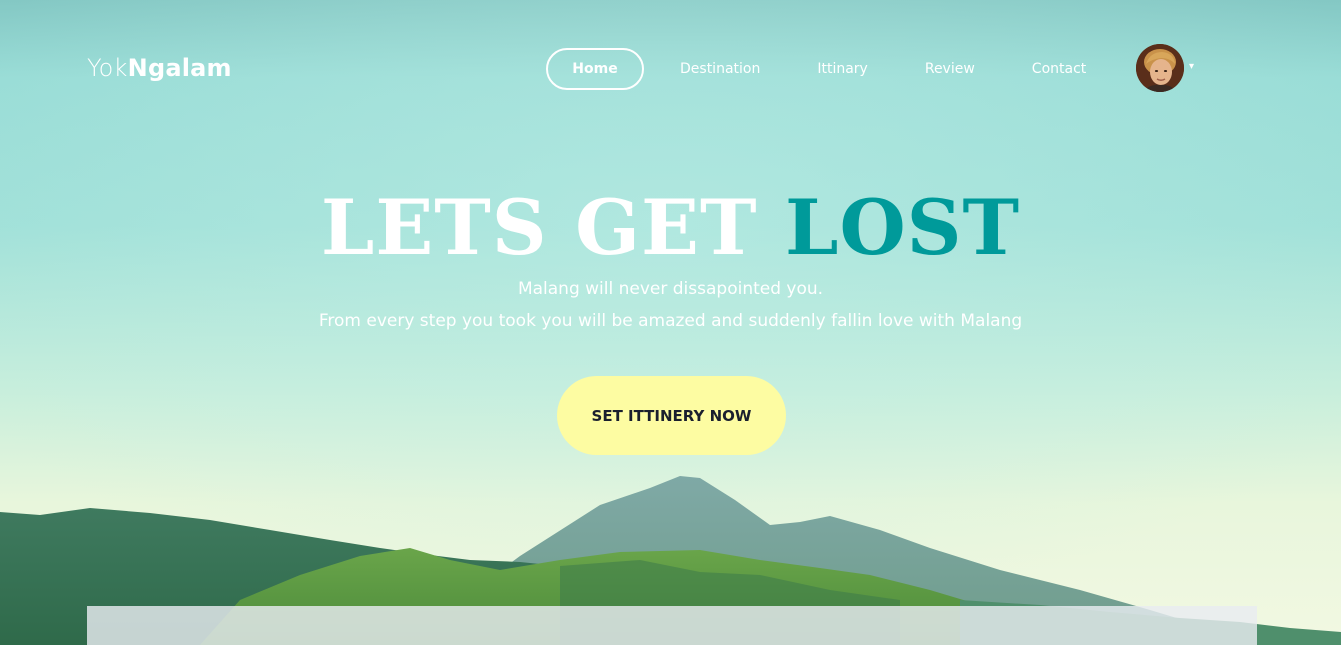 This screenshot has height=645, width=1341. I want to click on nav-destination-link: Destination, so click(720, 69).